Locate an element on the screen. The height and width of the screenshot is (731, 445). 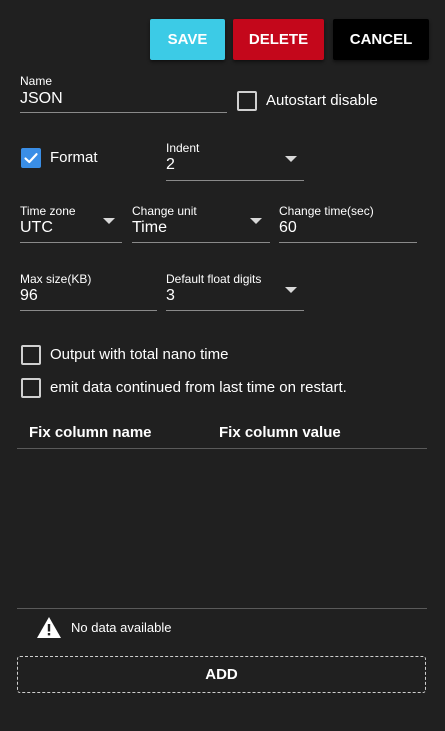
change-time-input: 60 is located at coordinates (288, 228).